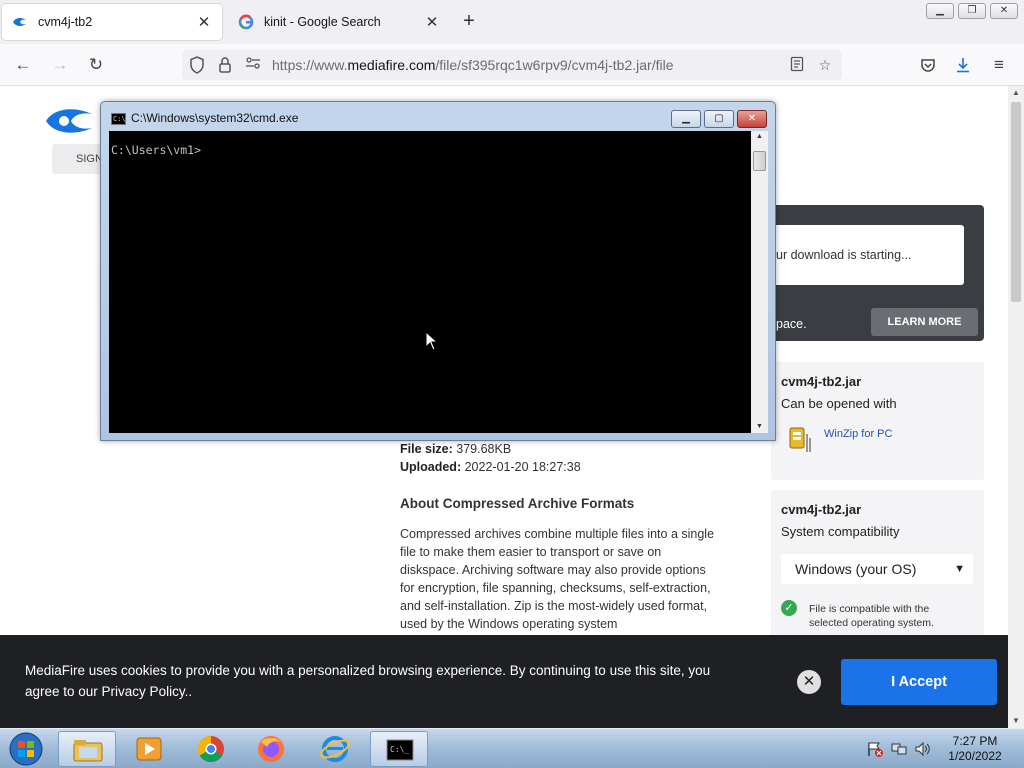 This screenshot has height=768, width=1024. Describe the element at coordinates (96, 65) in the screenshot. I see `reload-icon: ↻` at that location.